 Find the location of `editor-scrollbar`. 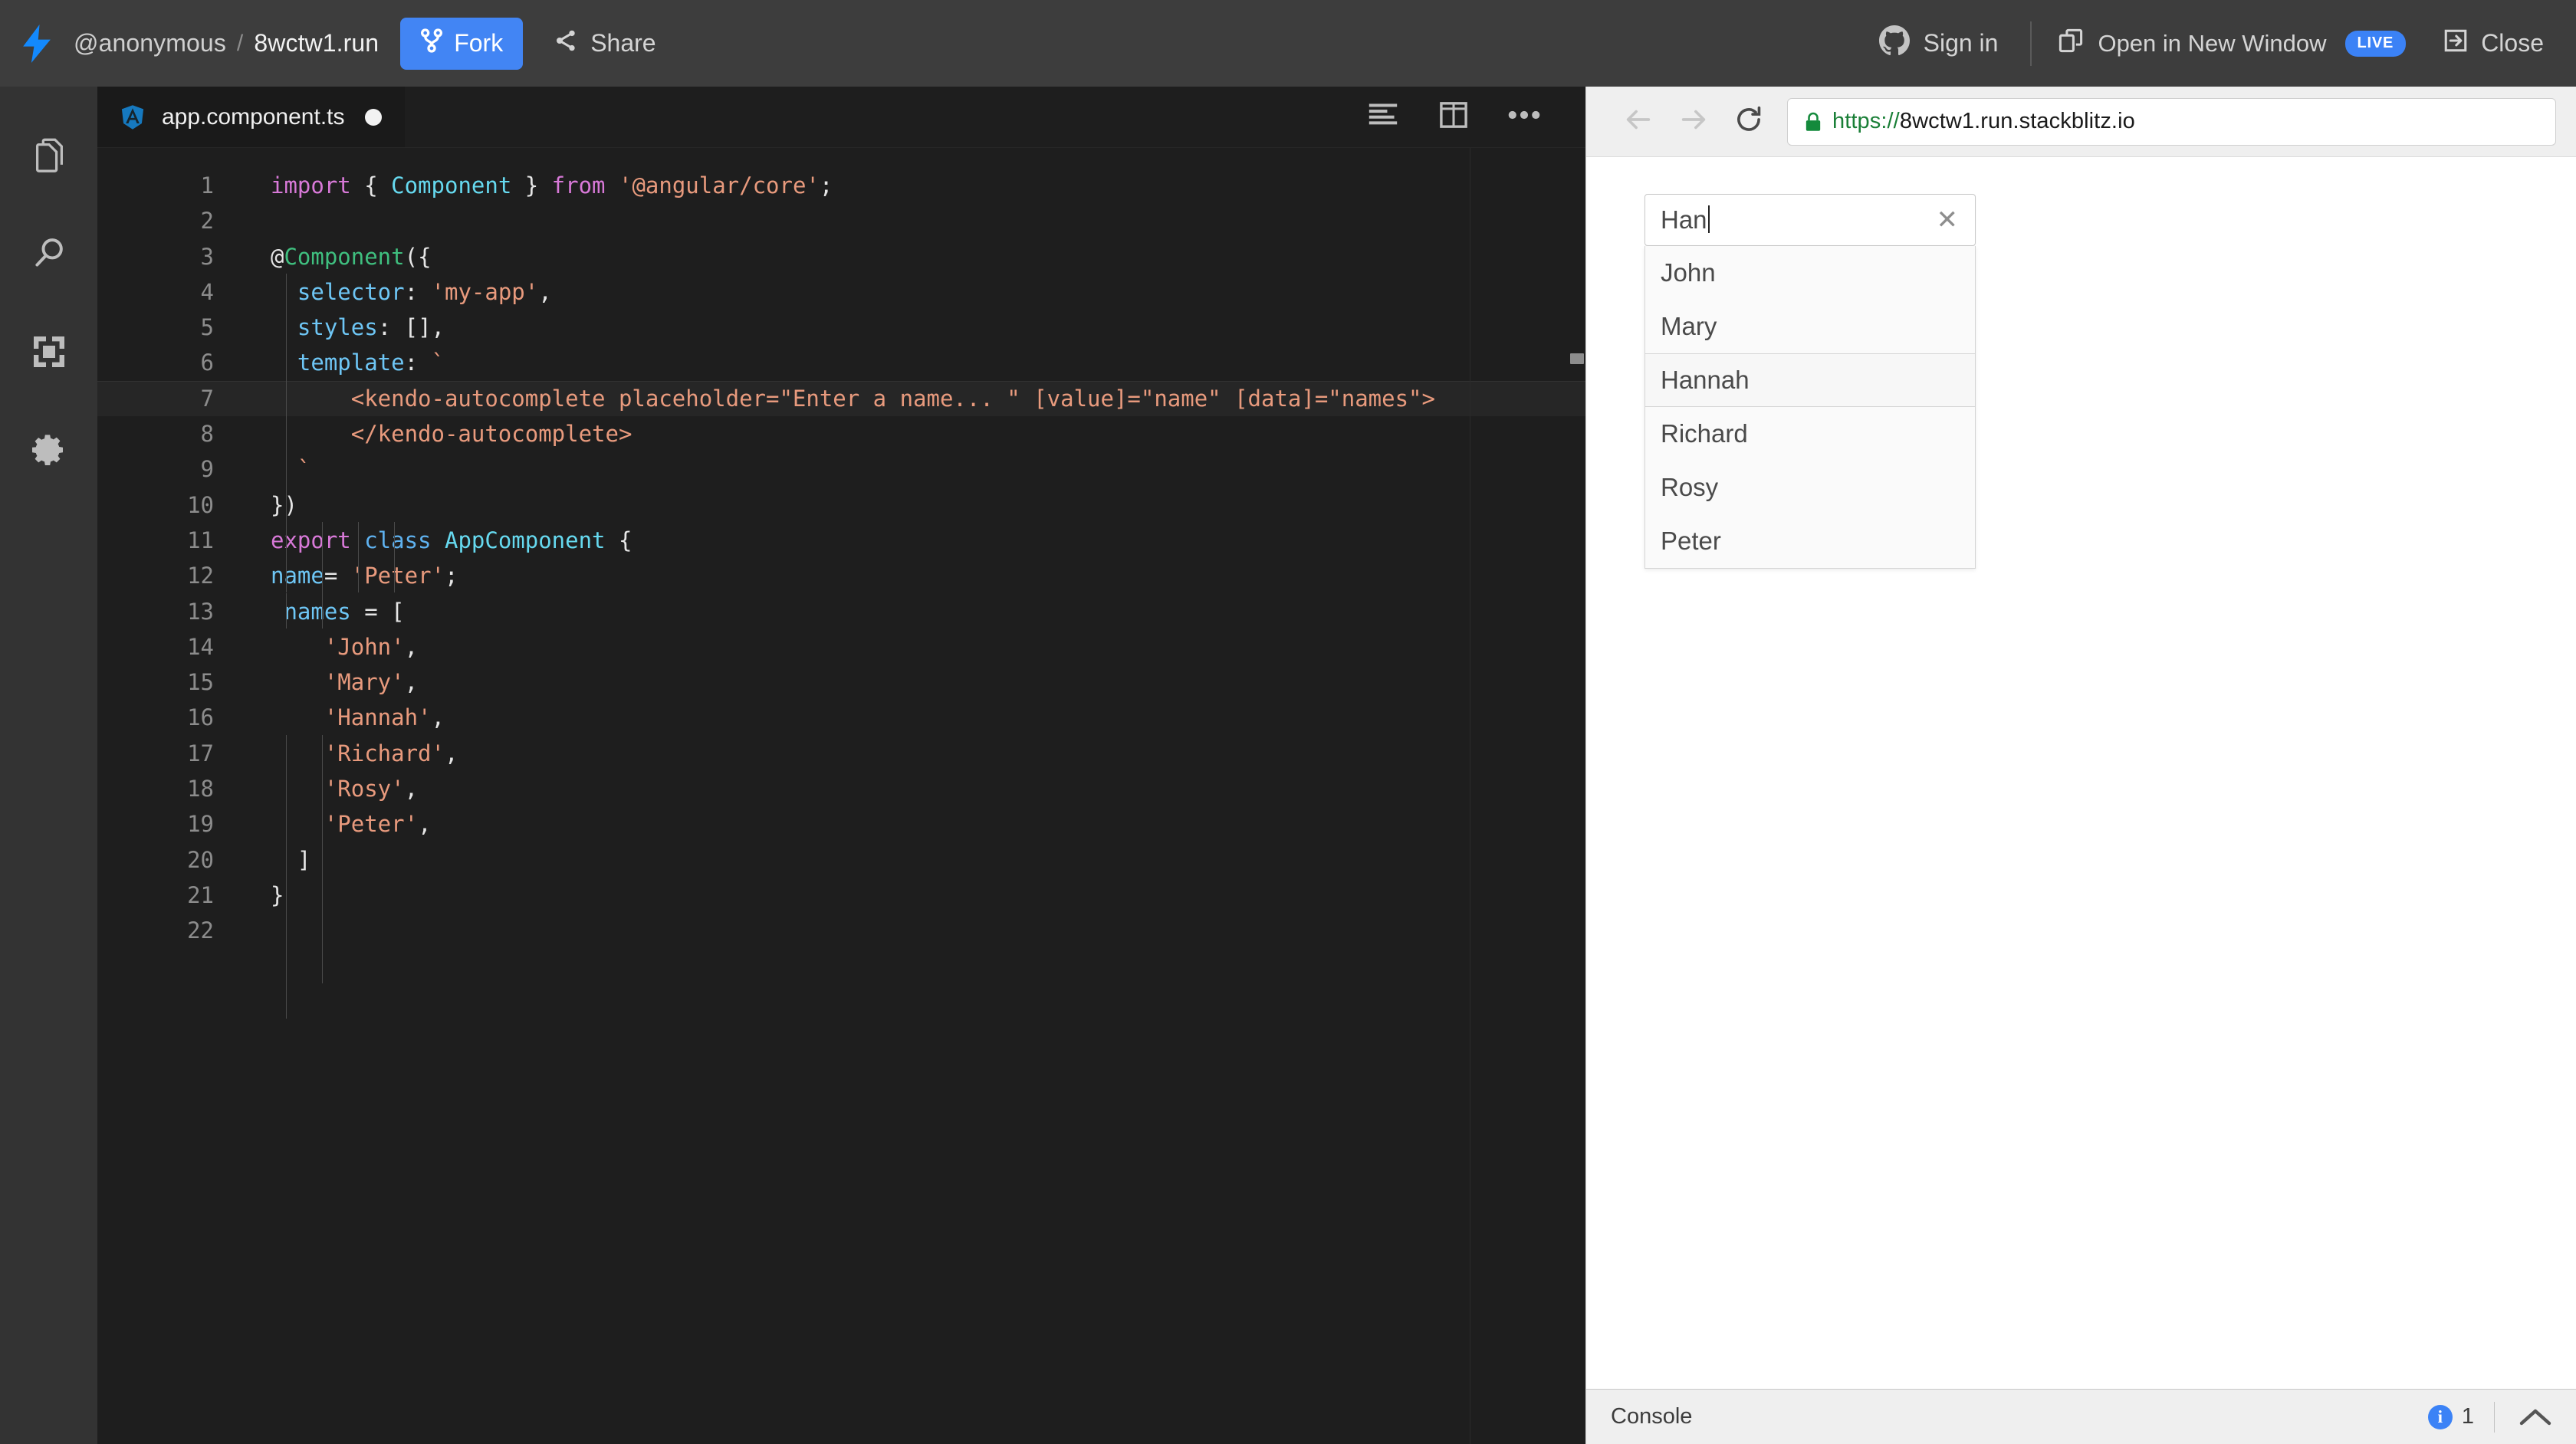

editor-scrollbar is located at coordinates (1578, 796).